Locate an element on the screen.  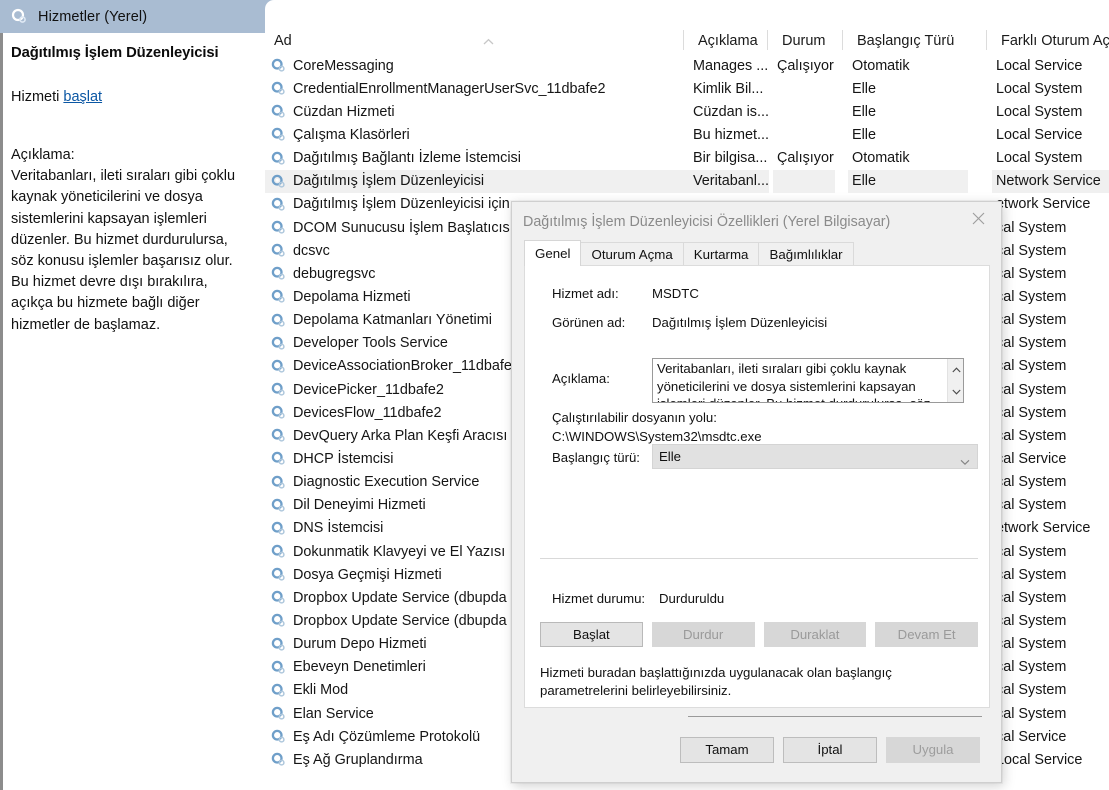
service-button-durdur: Durdur is located at coordinates (703, 634).